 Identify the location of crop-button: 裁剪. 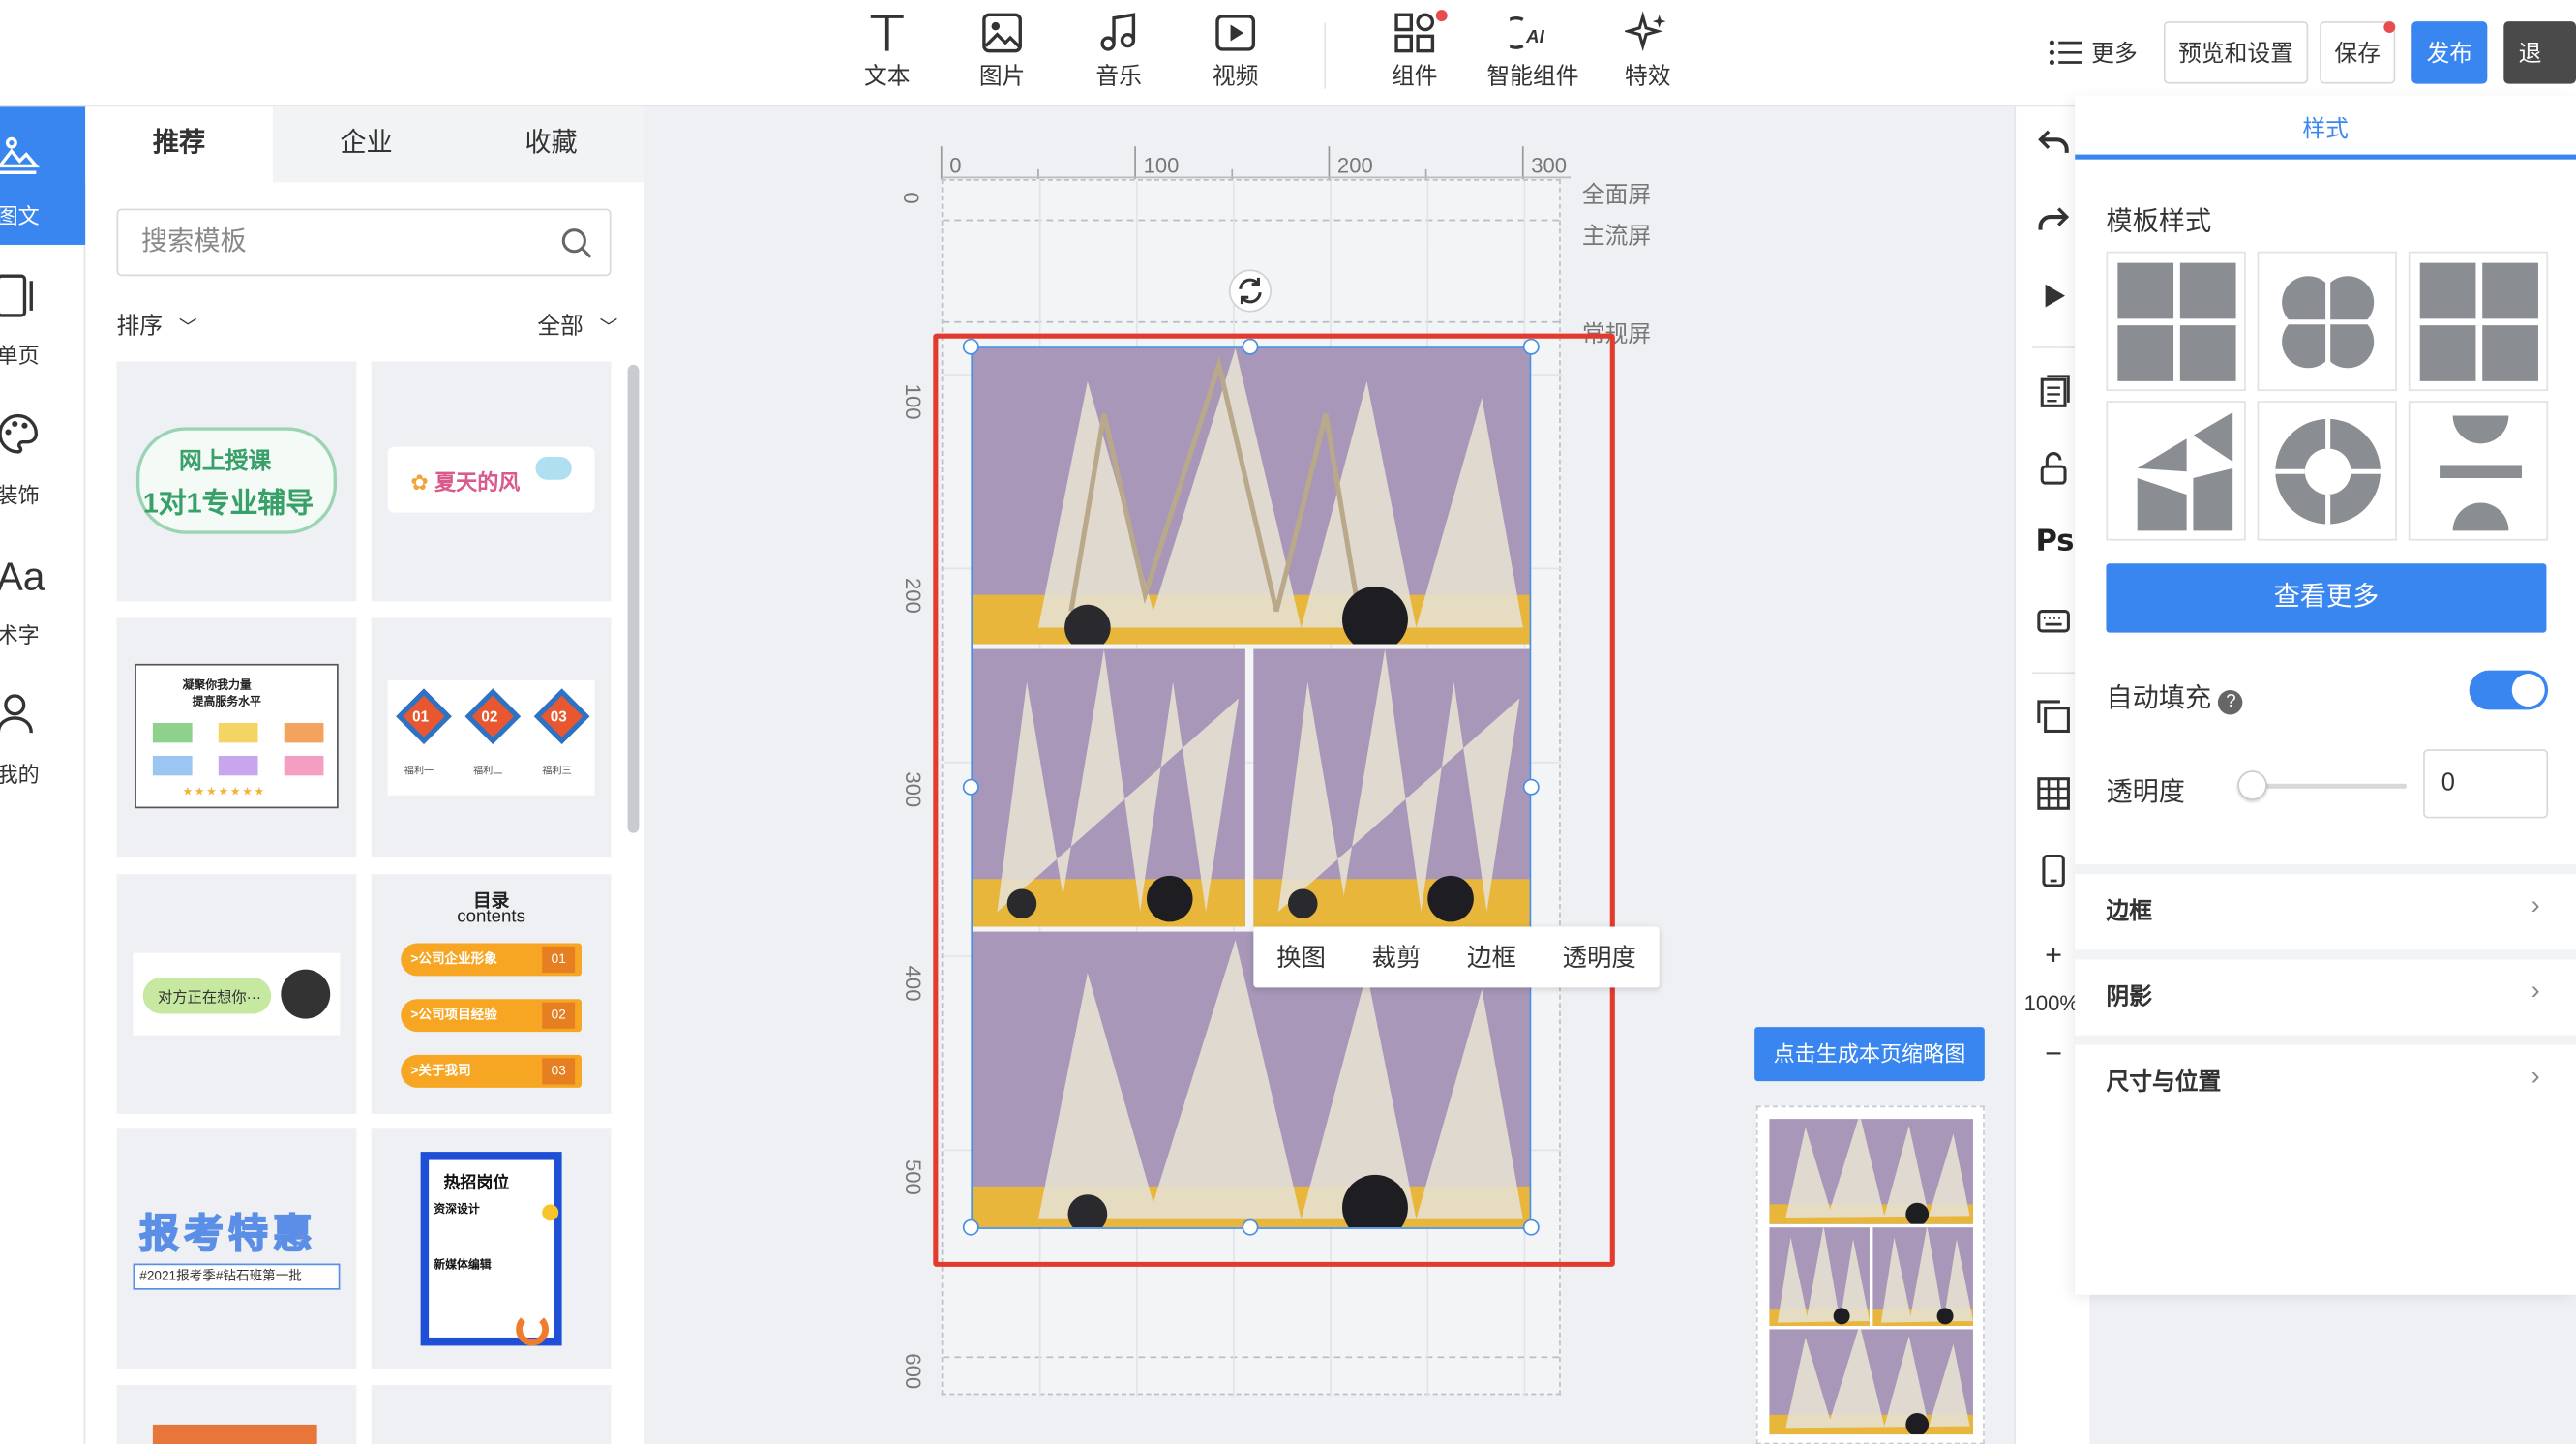
(1397, 957).